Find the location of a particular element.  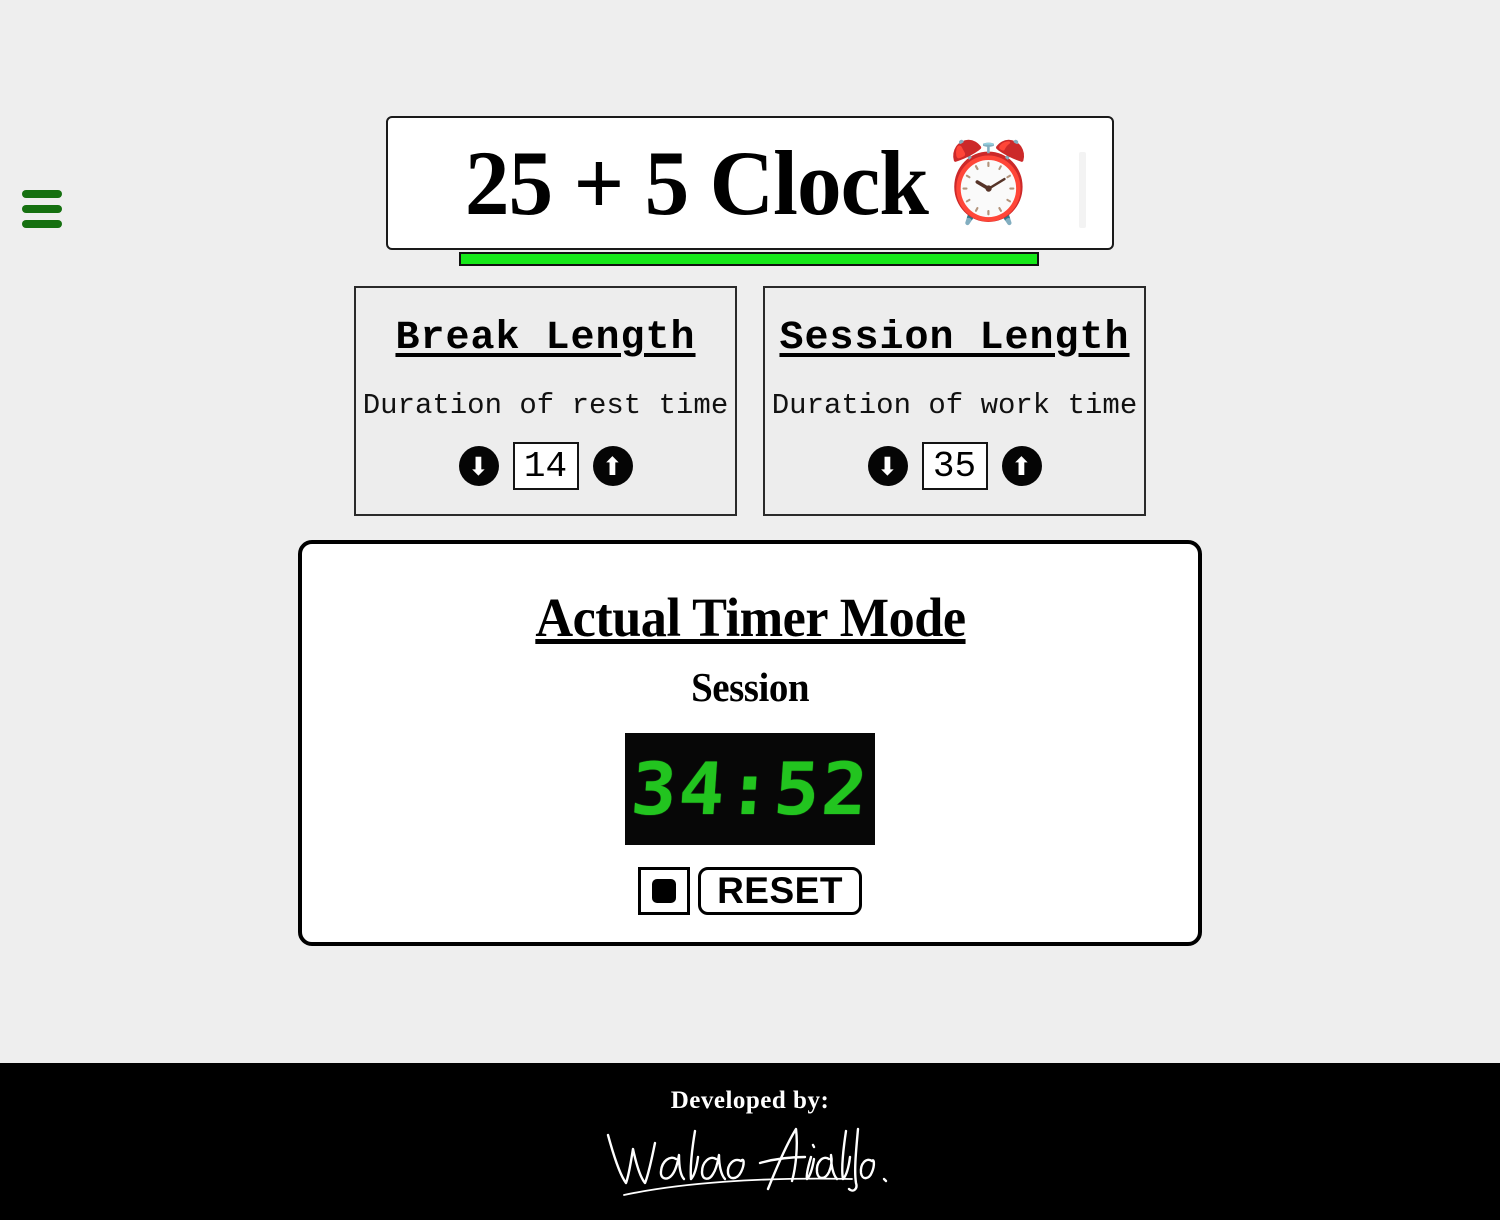

footer: Developed by: is located at coordinates (750, 1141).